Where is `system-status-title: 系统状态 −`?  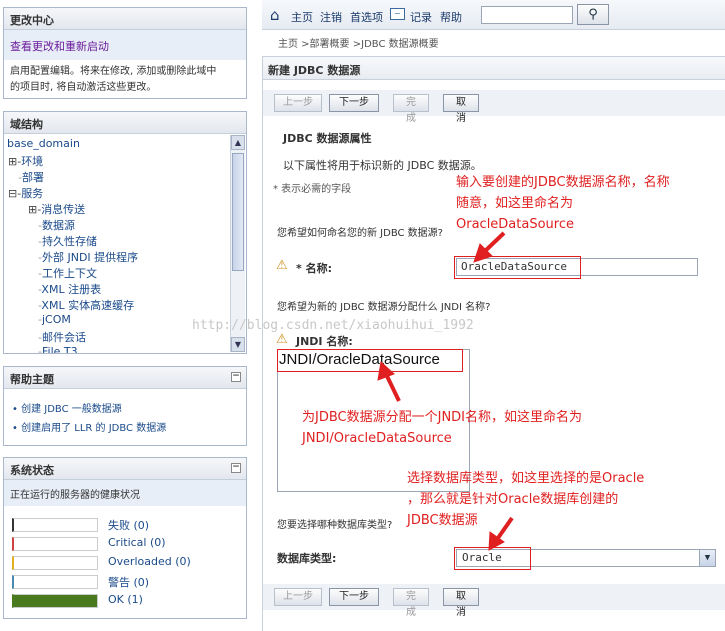
system-status-title: 系统状态 − is located at coordinates (125, 469).